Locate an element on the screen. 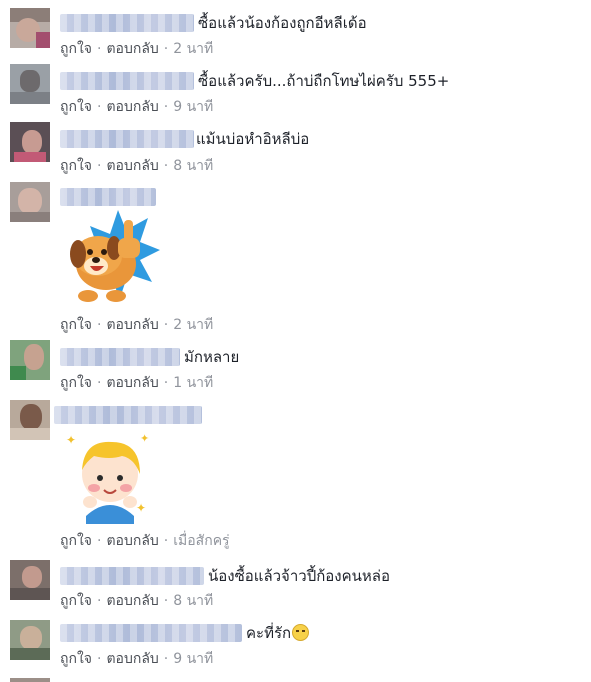  comment-text-content: คะที่รัก is located at coordinates (269, 633).